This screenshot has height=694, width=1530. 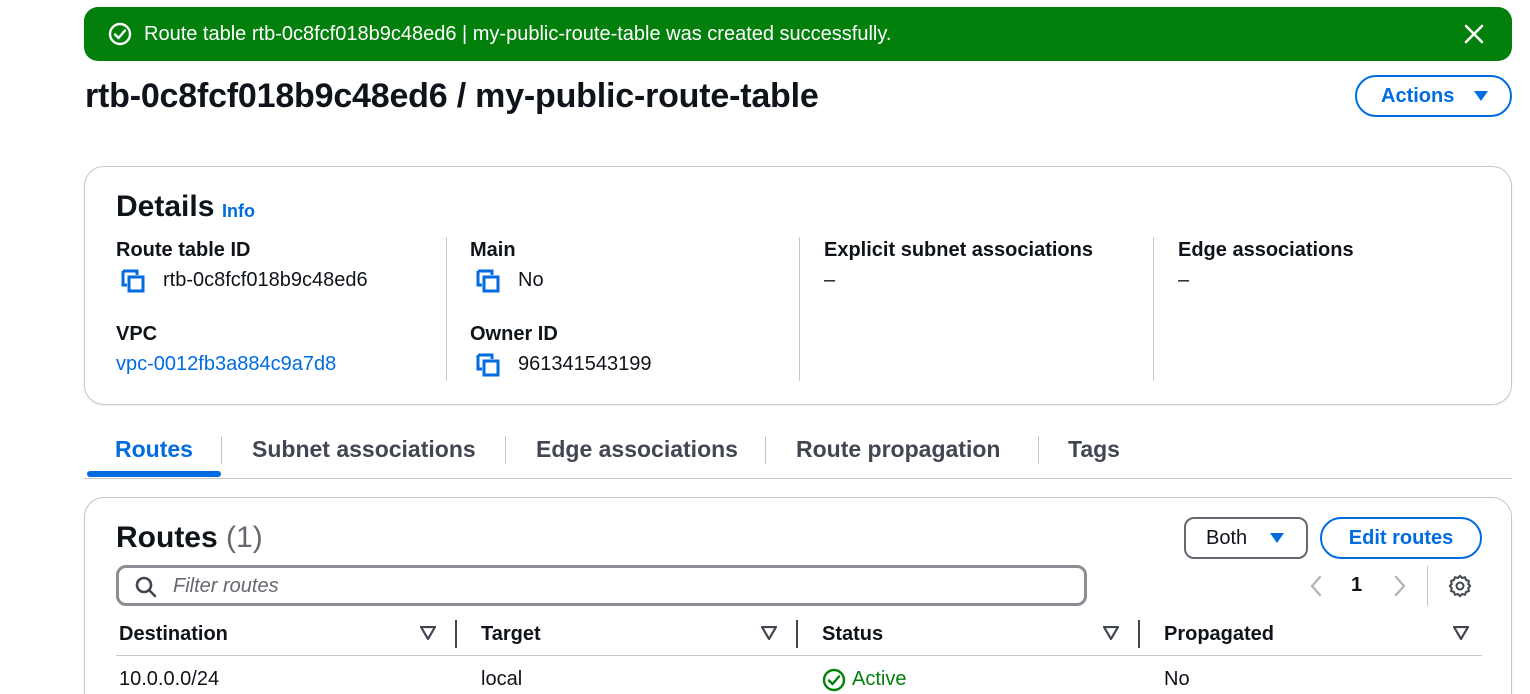 What do you see at coordinates (137, 334) in the screenshot?
I see `vpc-label: VPC` at bounding box center [137, 334].